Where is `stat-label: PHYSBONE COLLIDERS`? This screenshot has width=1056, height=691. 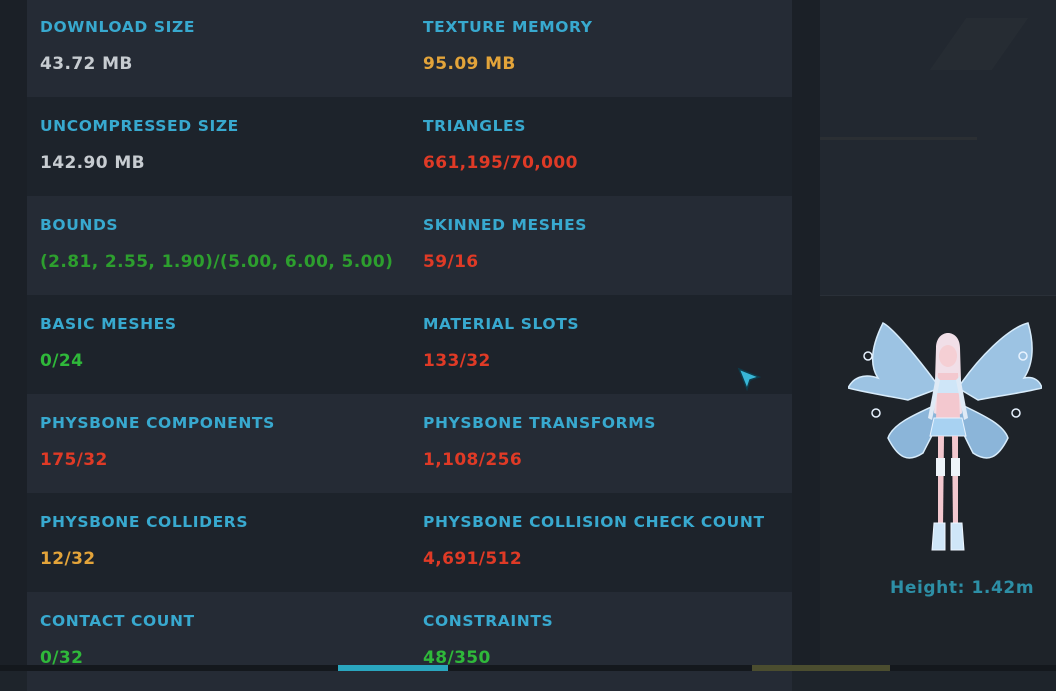
stat-label: PHYSBONE COLLIDERS is located at coordinates (144, 522).